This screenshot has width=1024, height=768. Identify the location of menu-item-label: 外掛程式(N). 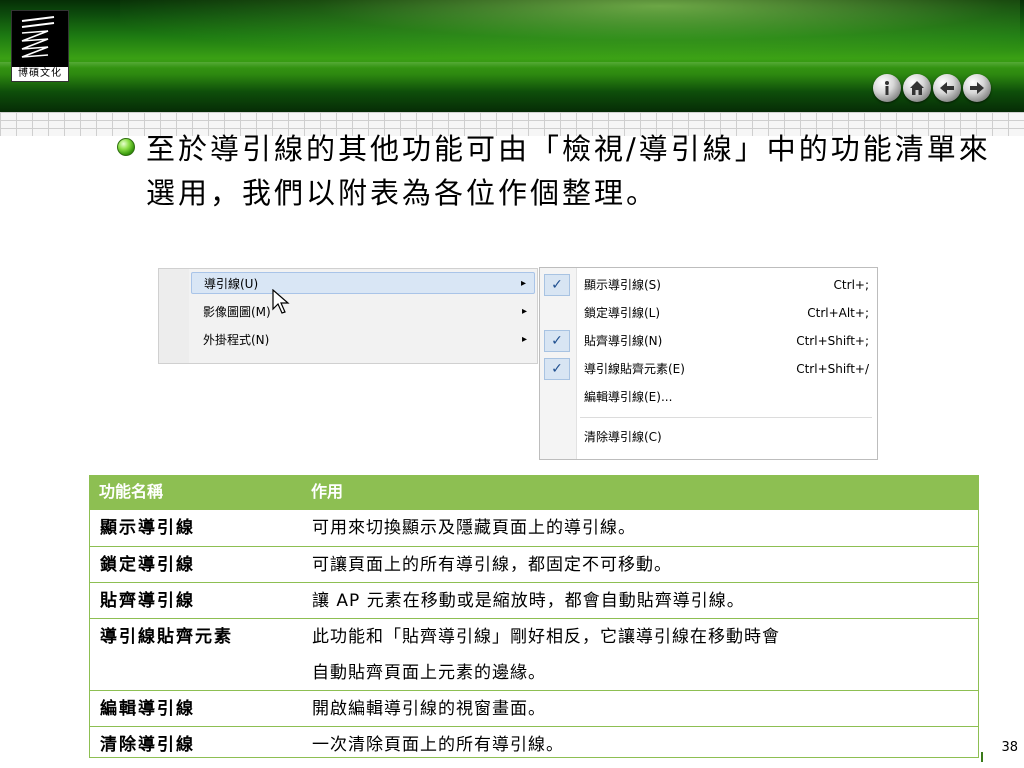
(236, 340).